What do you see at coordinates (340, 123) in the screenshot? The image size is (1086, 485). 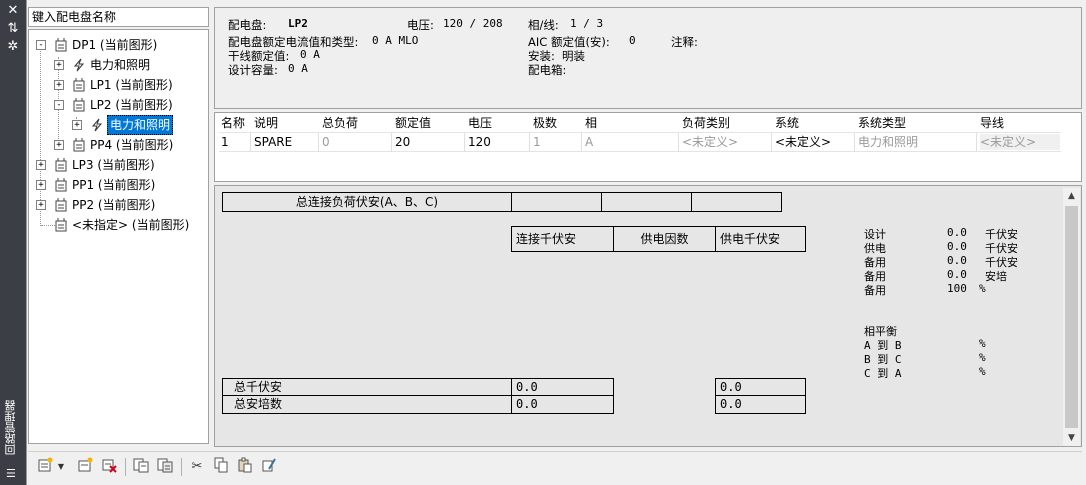 I see `column-header: 总负荷` at bounding box center [340, 123].